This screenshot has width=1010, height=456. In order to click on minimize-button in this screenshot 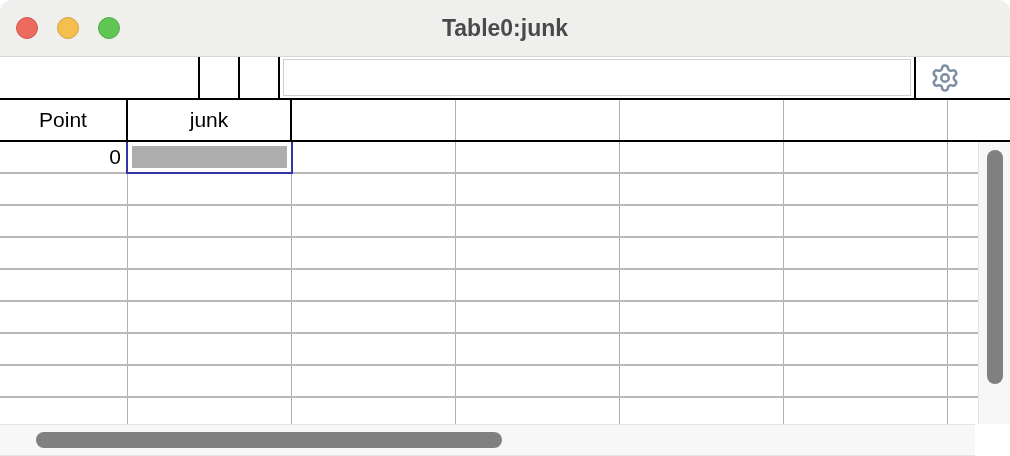, I will do `click(68, 28)`.